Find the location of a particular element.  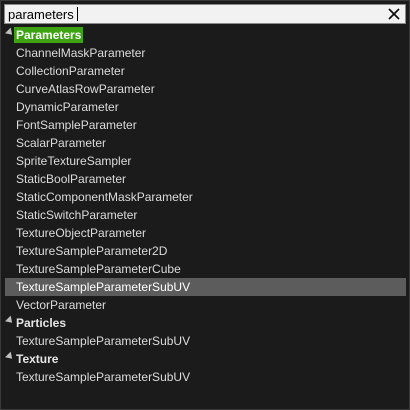

search-box is located at coordinates (205, 14).